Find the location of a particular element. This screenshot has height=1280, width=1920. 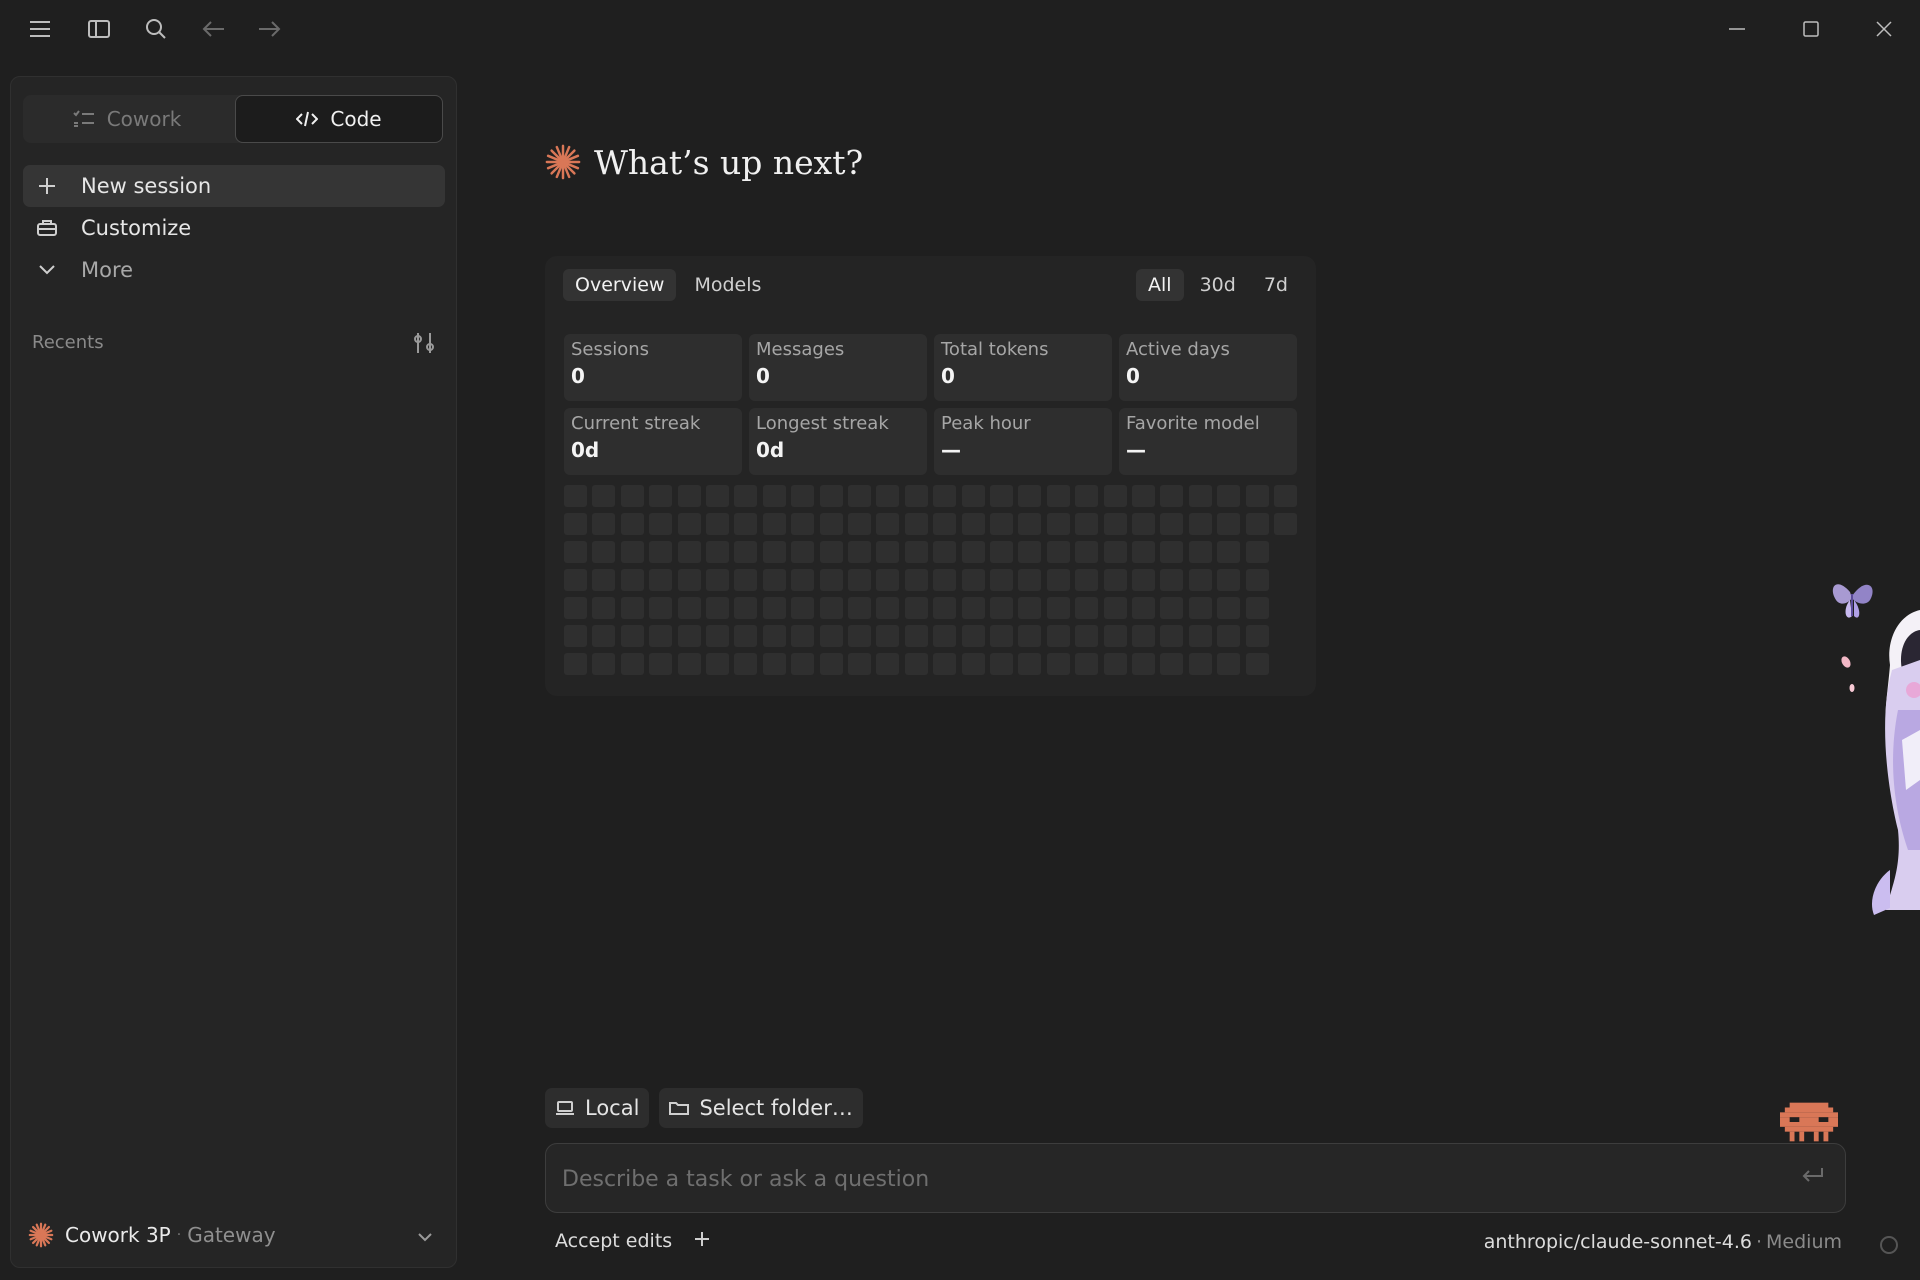

customize-label: Customize is located at coordinates (136, 228).